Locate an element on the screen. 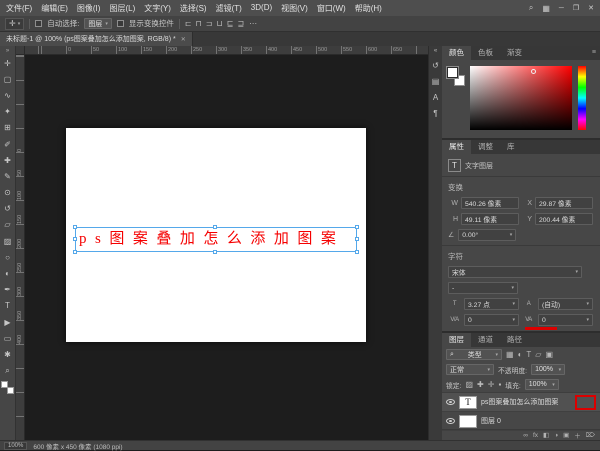 This screenshot has width=600, height=451. tab-channels: 通道 is located at coordinates (485, 340).